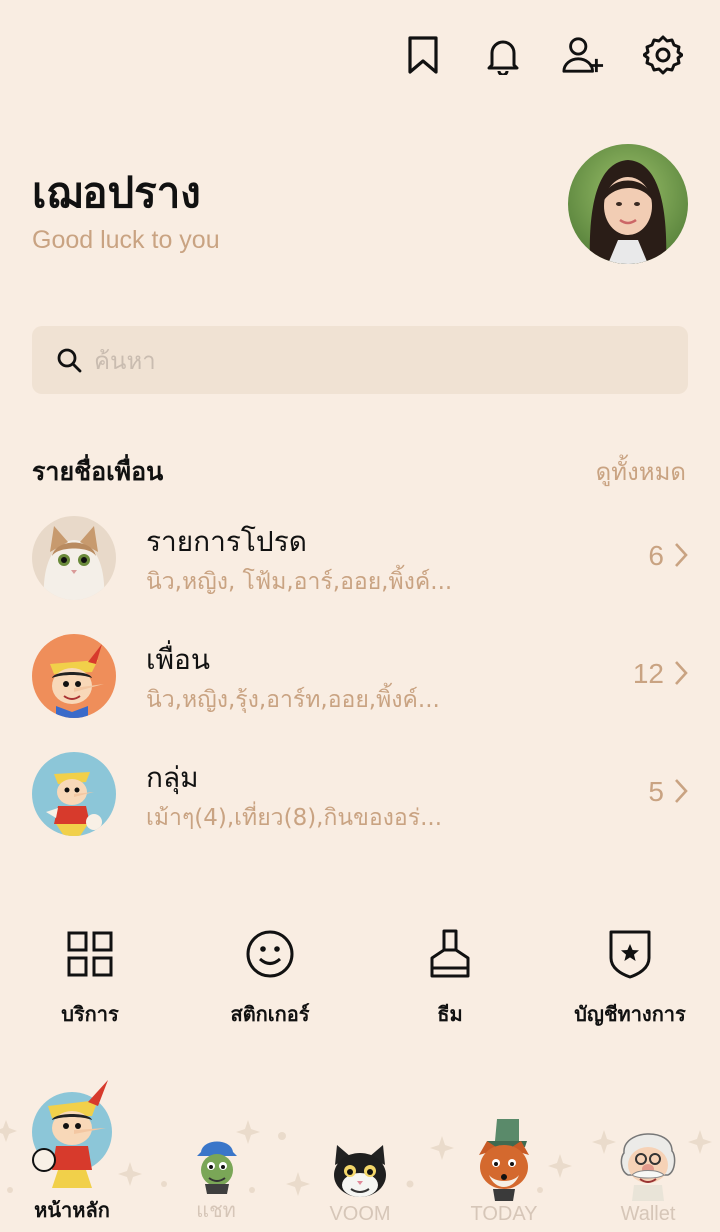 The width and height of the screenshot is (720, 1232). I want to click on service-label: บัญชีทางการ, so click(630, 1014).